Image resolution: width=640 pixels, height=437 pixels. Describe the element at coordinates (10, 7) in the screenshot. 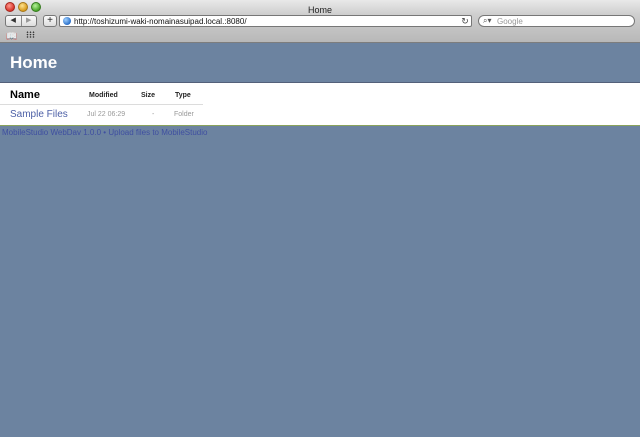

I see `close-window-button` at that location.